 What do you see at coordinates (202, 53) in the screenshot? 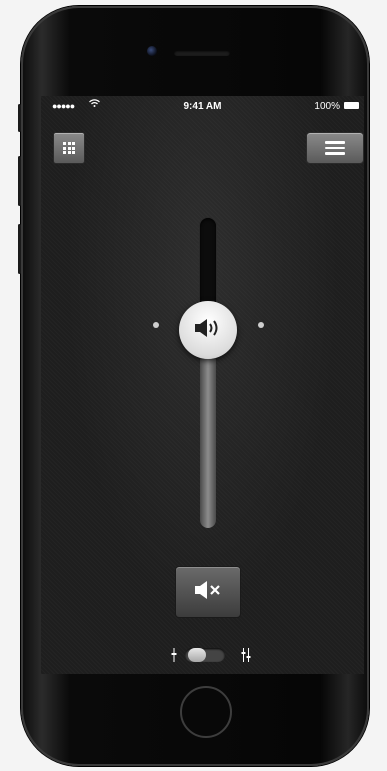
I see `earpiece-speaker` at bounding box center [202, 53].